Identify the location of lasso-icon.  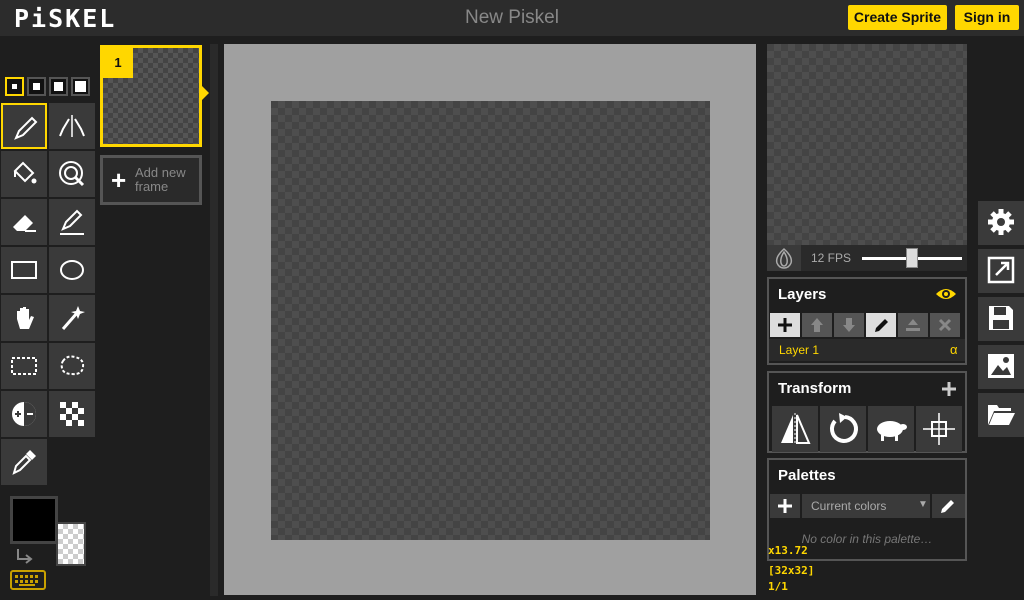
(72, 365).